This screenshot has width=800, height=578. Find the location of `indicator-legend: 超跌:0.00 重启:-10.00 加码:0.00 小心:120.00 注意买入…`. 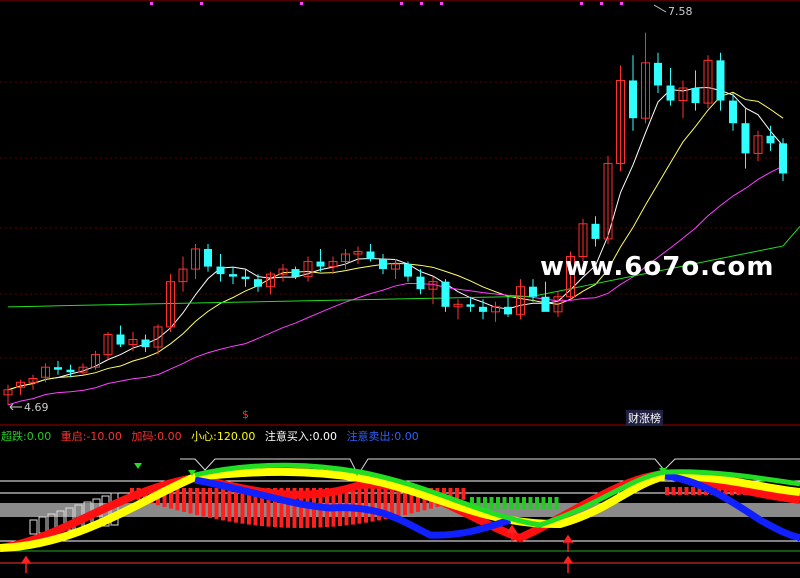

indicator-legend: 超跌:0.00 重启:-10.00 加码:0.00 小心:120.00 注意买入… is located at coordinates (213, 436).